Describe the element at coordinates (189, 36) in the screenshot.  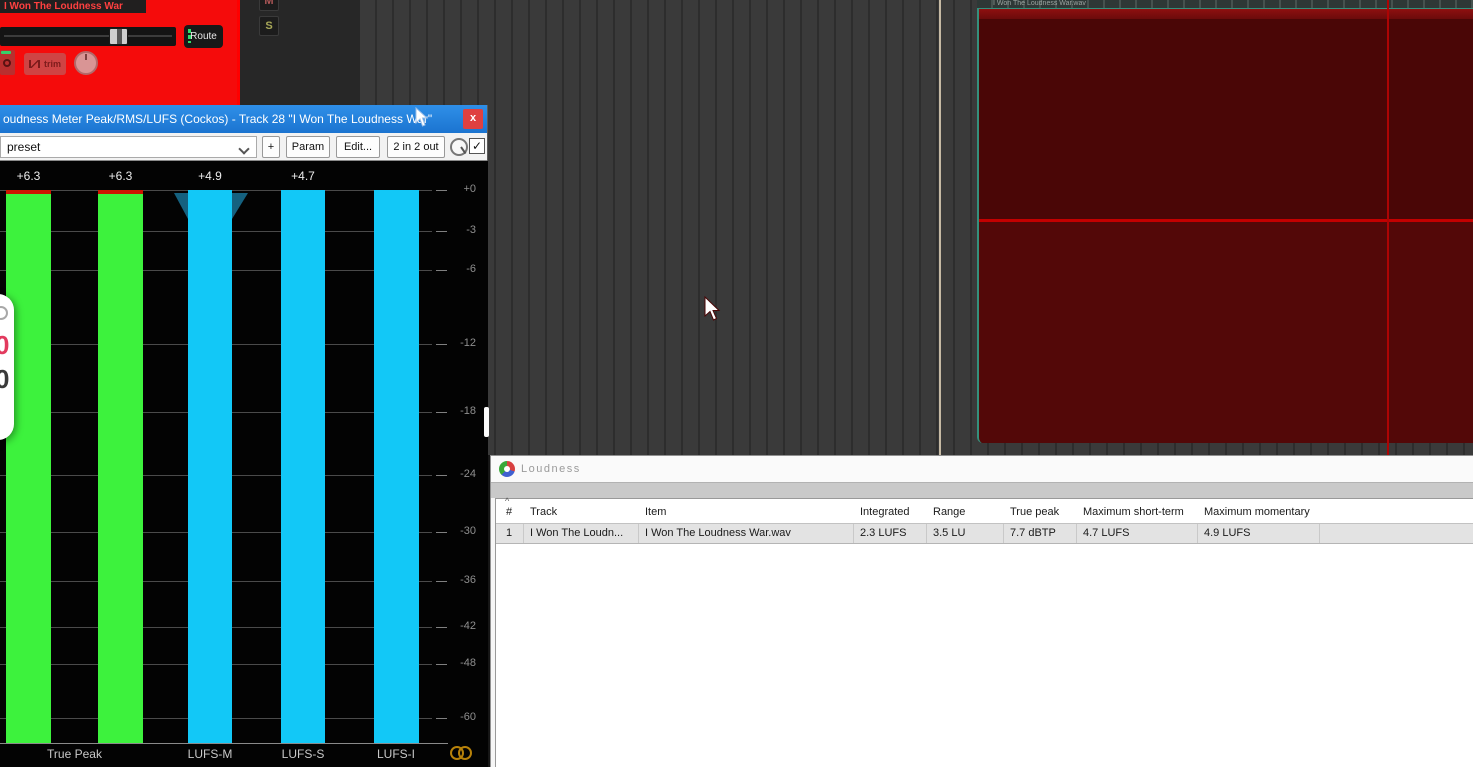
I see `routing-icon` at that location.